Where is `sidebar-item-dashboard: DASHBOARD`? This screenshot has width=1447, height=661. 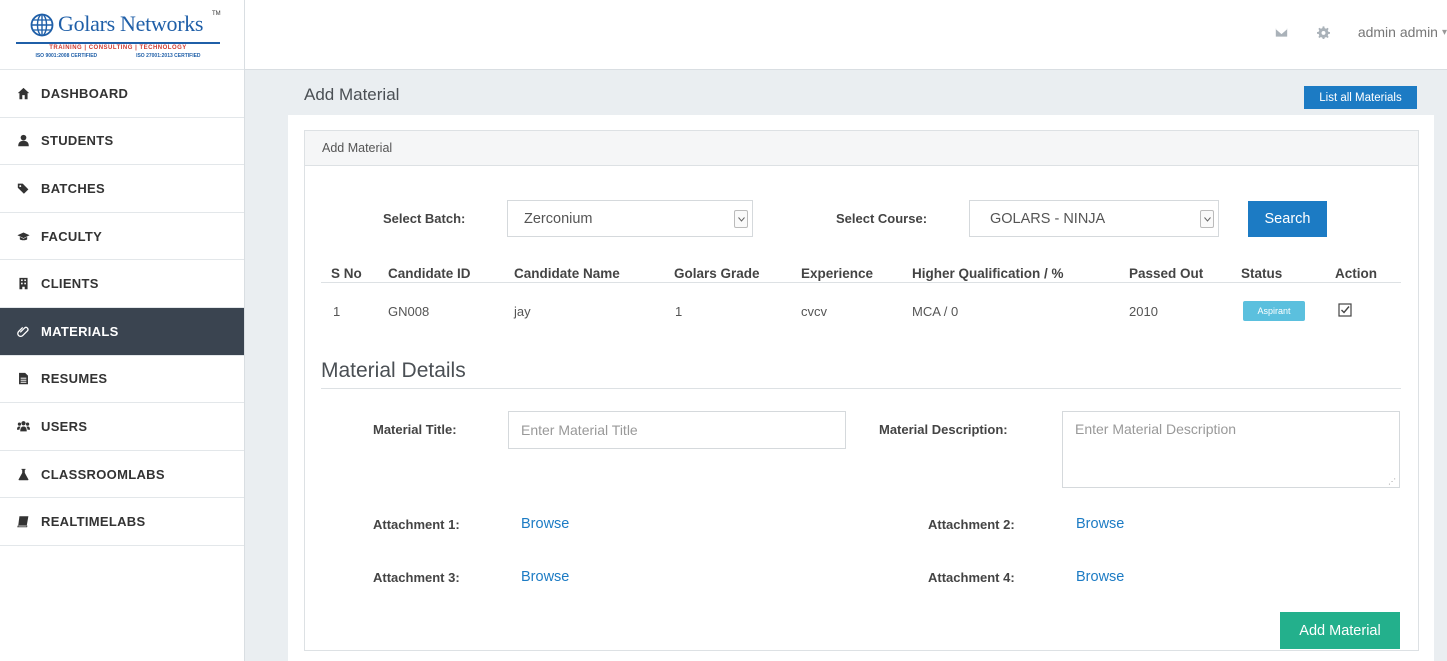
sidebar-item-dashboard: DASHBOARD is located at coordinates (122, 94).